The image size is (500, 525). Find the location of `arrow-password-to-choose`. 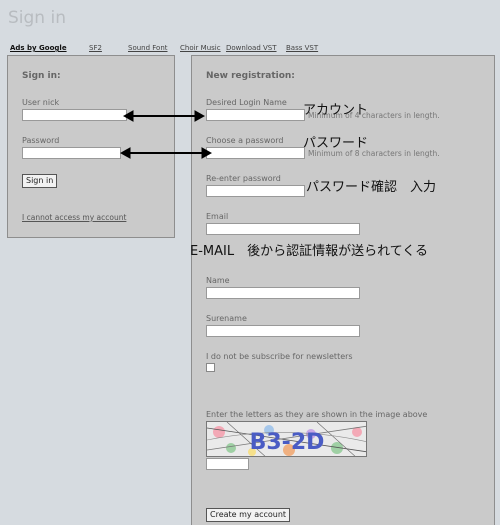

arrow-password-to-choose is located at coordinates (166, 153).